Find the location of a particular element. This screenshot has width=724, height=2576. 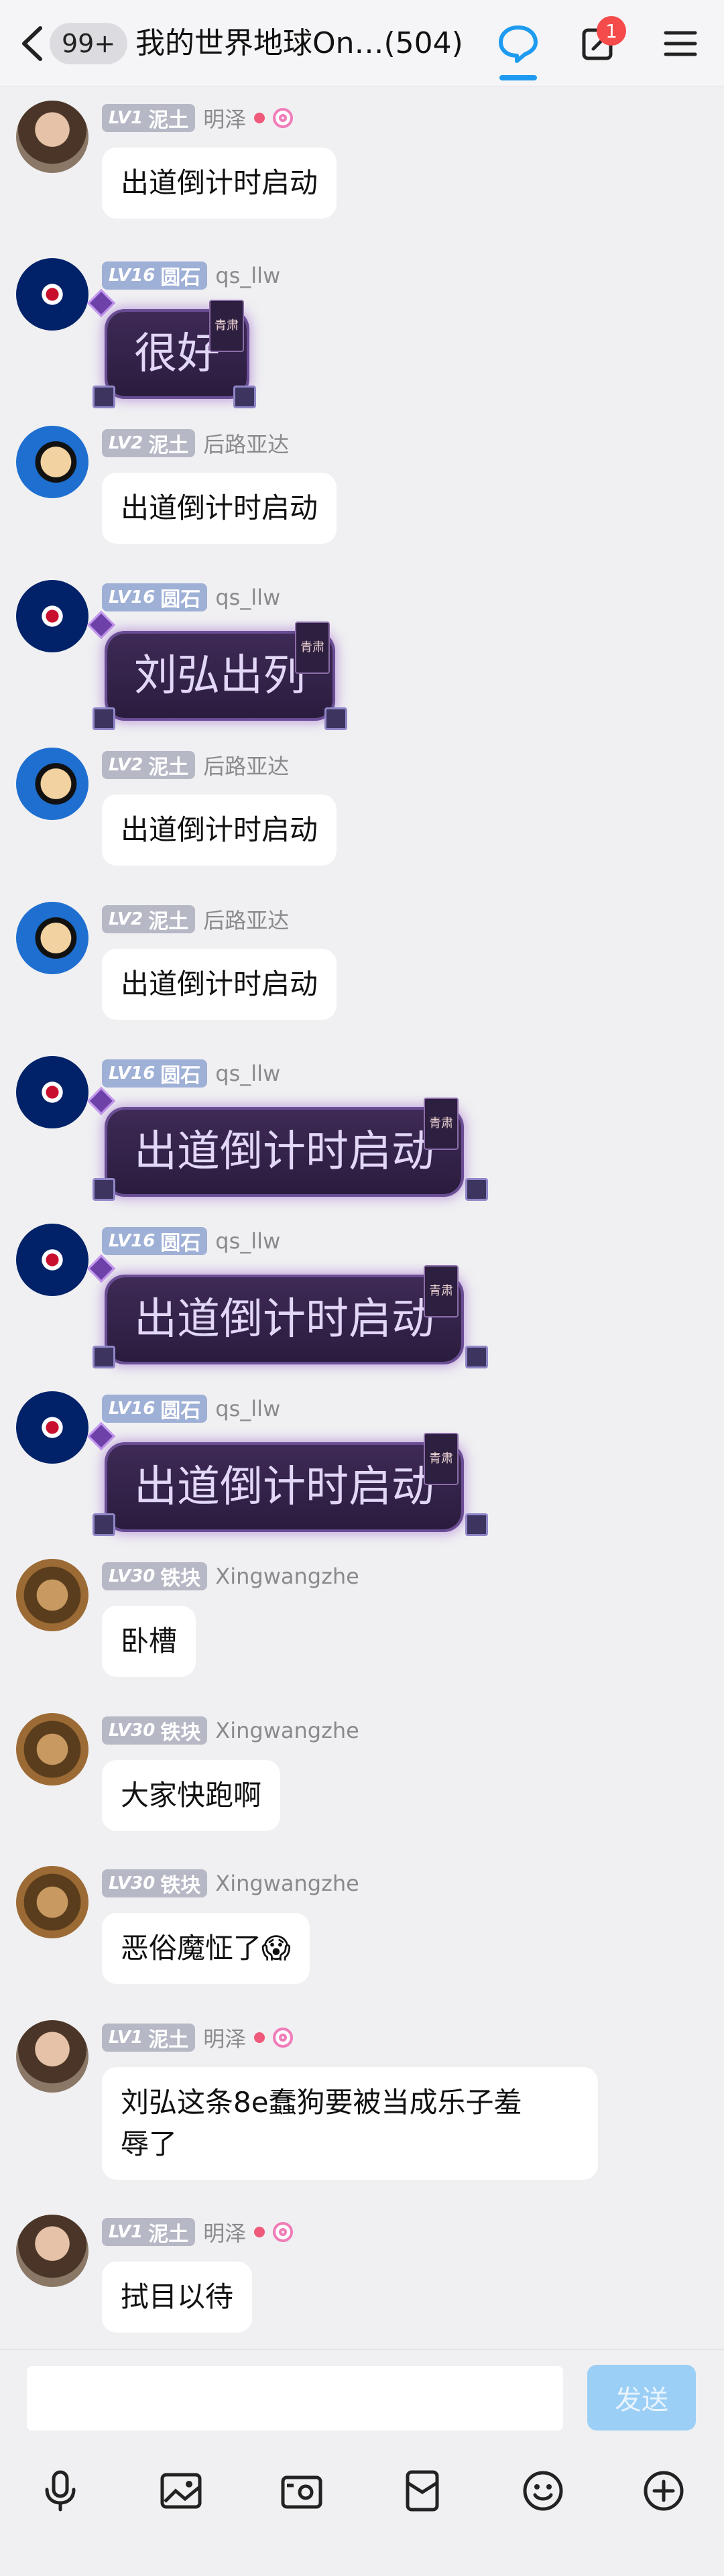

message-input is located at coordinates (295, 2398).